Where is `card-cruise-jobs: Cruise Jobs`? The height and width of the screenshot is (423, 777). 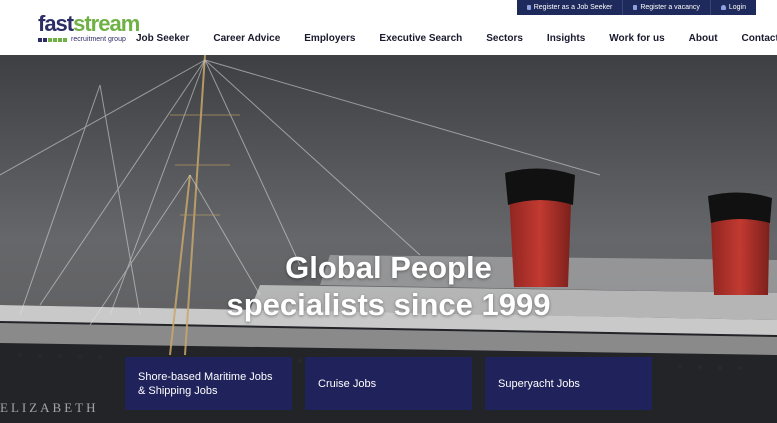 card-cruise-jobs: Cruise Jobs is located at coordinates (388, 383).